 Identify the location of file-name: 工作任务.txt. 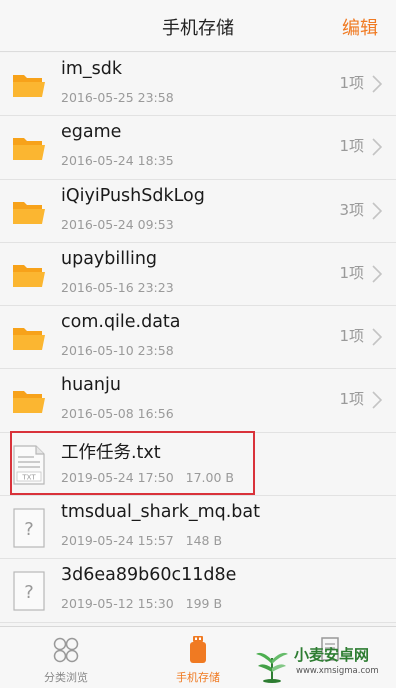
(111, 452).